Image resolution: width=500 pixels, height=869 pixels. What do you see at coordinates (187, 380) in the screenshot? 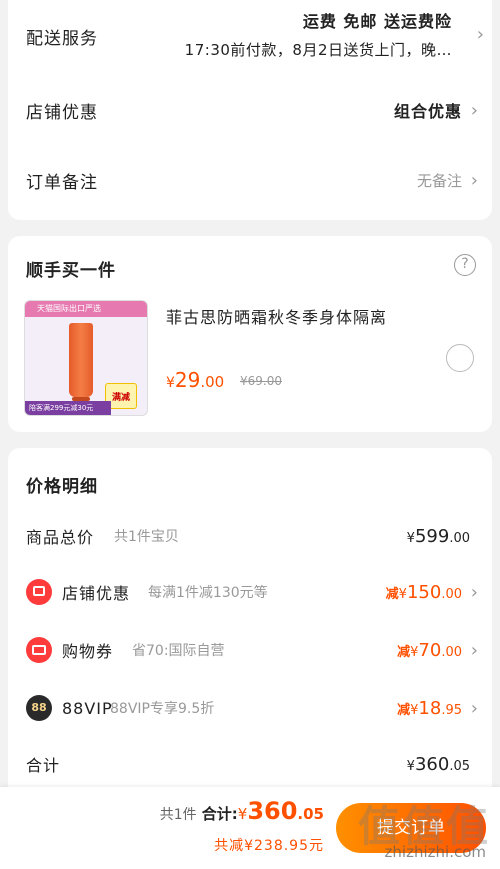
I see `addon-price-int: 29` at bounding box center [187, 380].